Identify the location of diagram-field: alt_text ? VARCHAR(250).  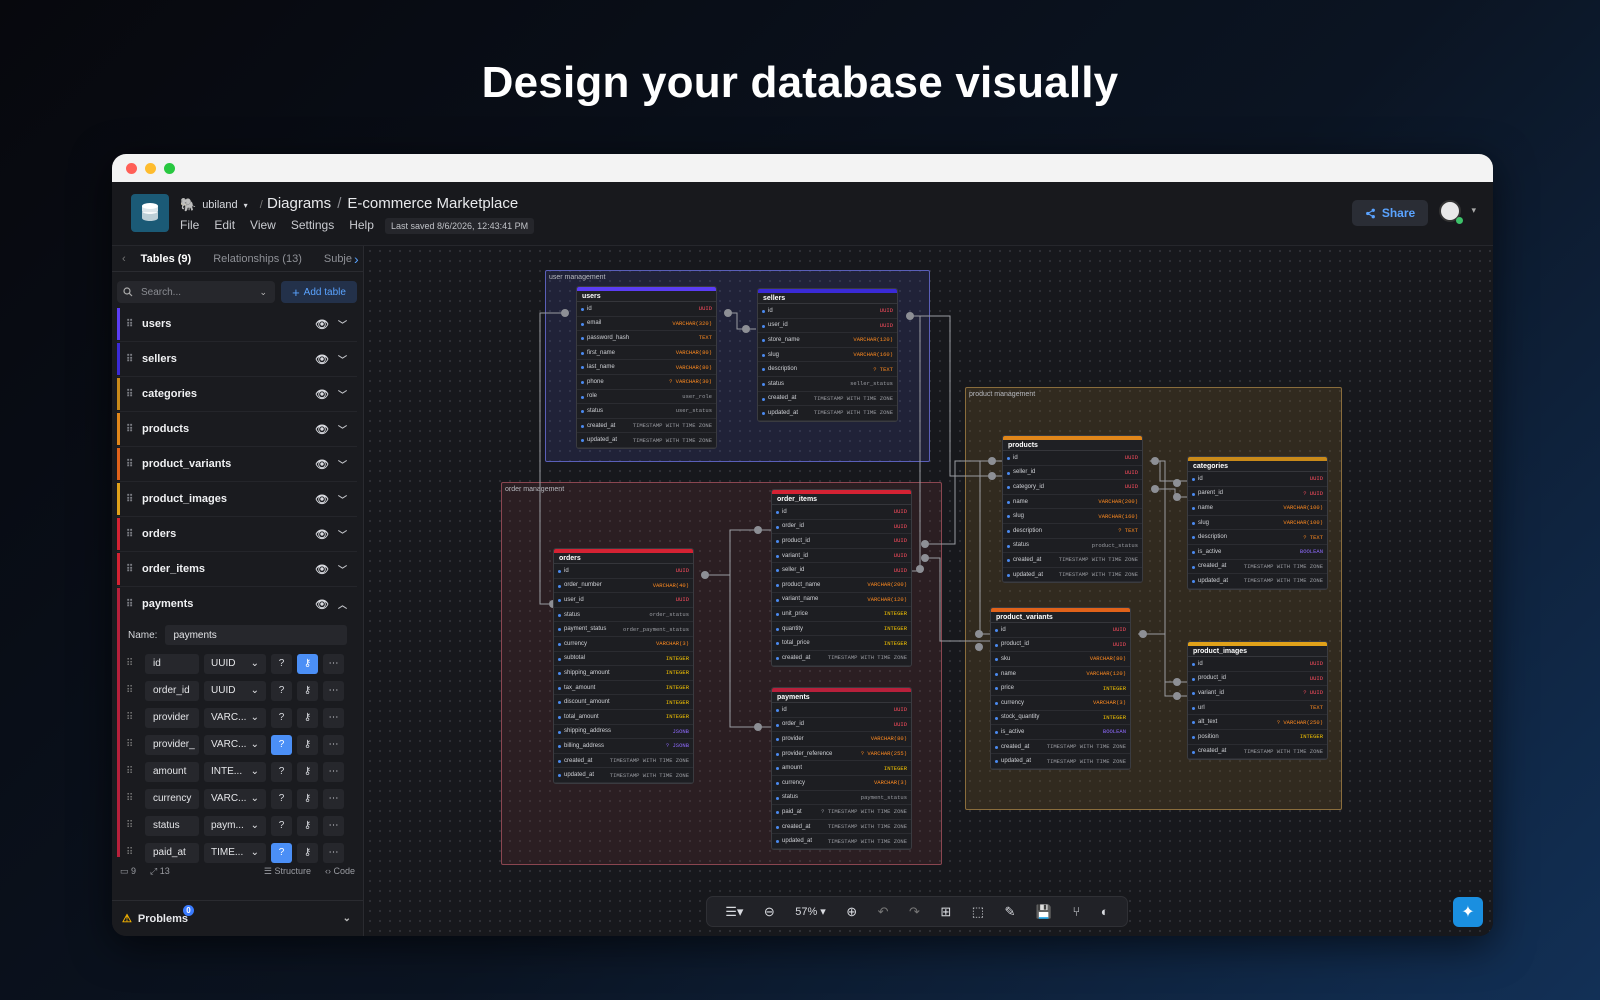
(1257, 722).